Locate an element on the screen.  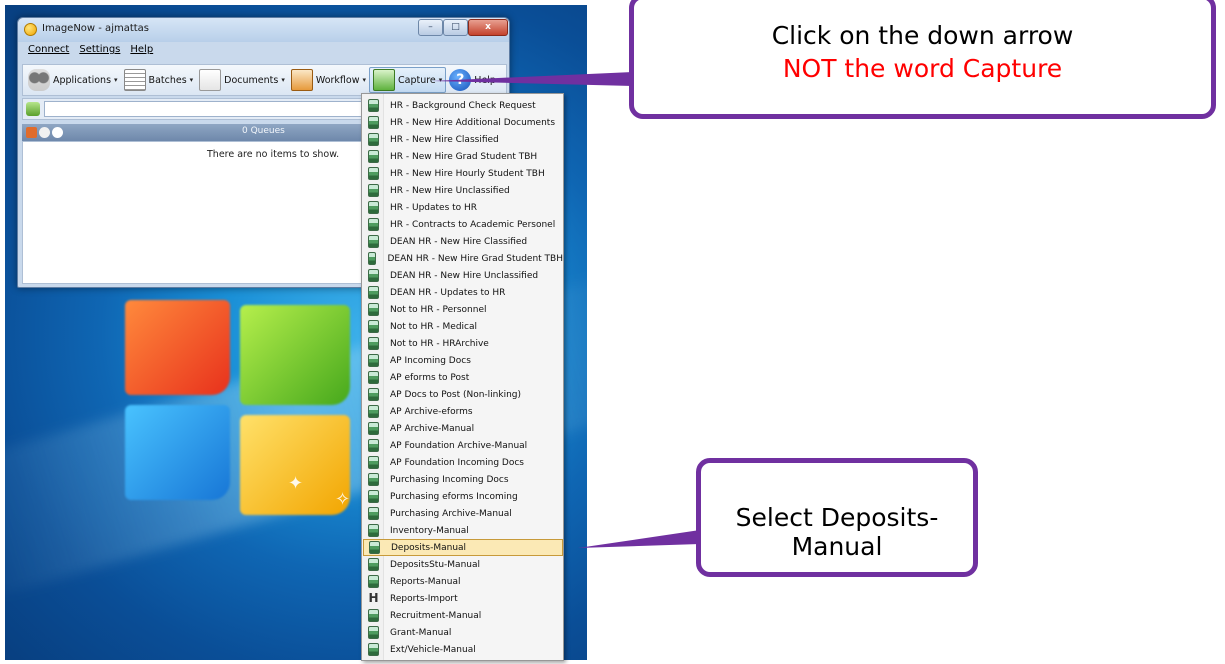
capture-menu-item-label: Not to HR - Medical is located at coordinates (433, 326).